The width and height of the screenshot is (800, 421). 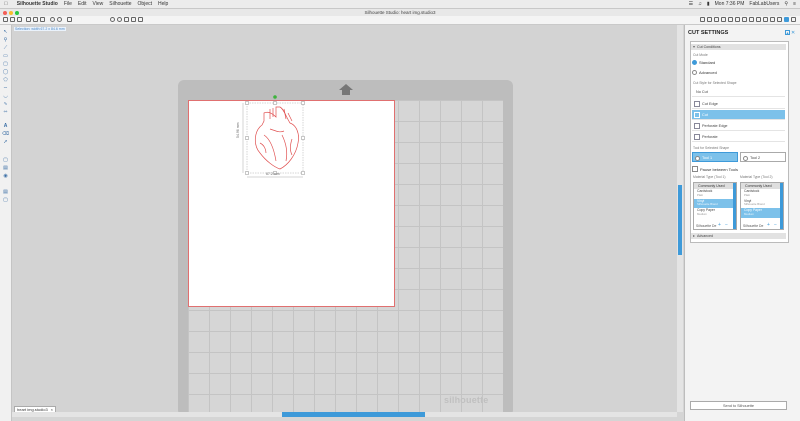 I want to click on menu-file: File, so click(x=68, y=4).